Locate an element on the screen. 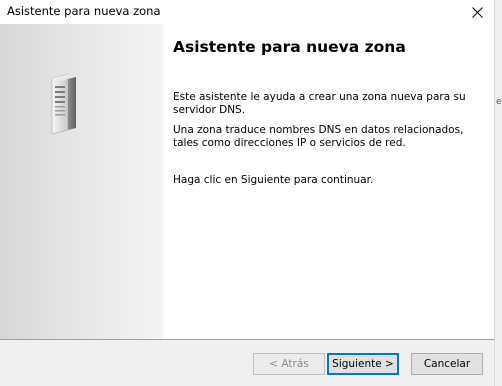  window-title: Asistente para nueva zona is located at coordinates (84, 11).